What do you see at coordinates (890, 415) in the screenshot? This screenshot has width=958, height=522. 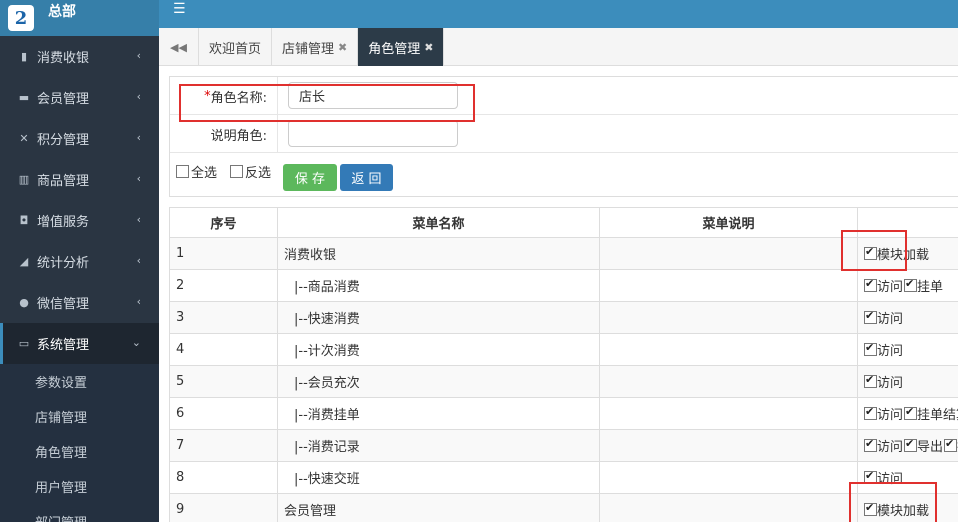 I see `permission-label: 访问` at bounding box center [890, 415].